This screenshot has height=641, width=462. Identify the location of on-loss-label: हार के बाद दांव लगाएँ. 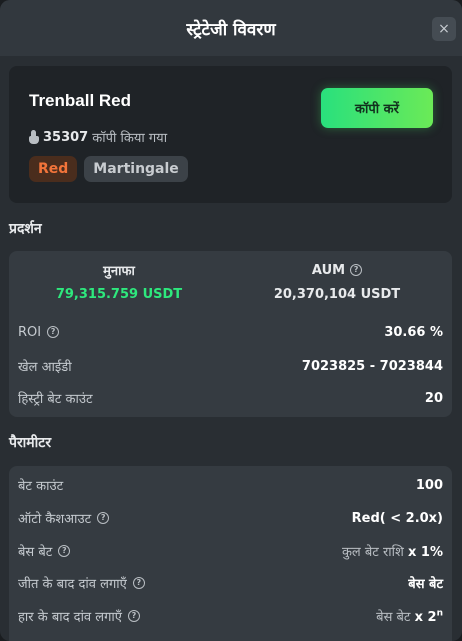
(70, 617).